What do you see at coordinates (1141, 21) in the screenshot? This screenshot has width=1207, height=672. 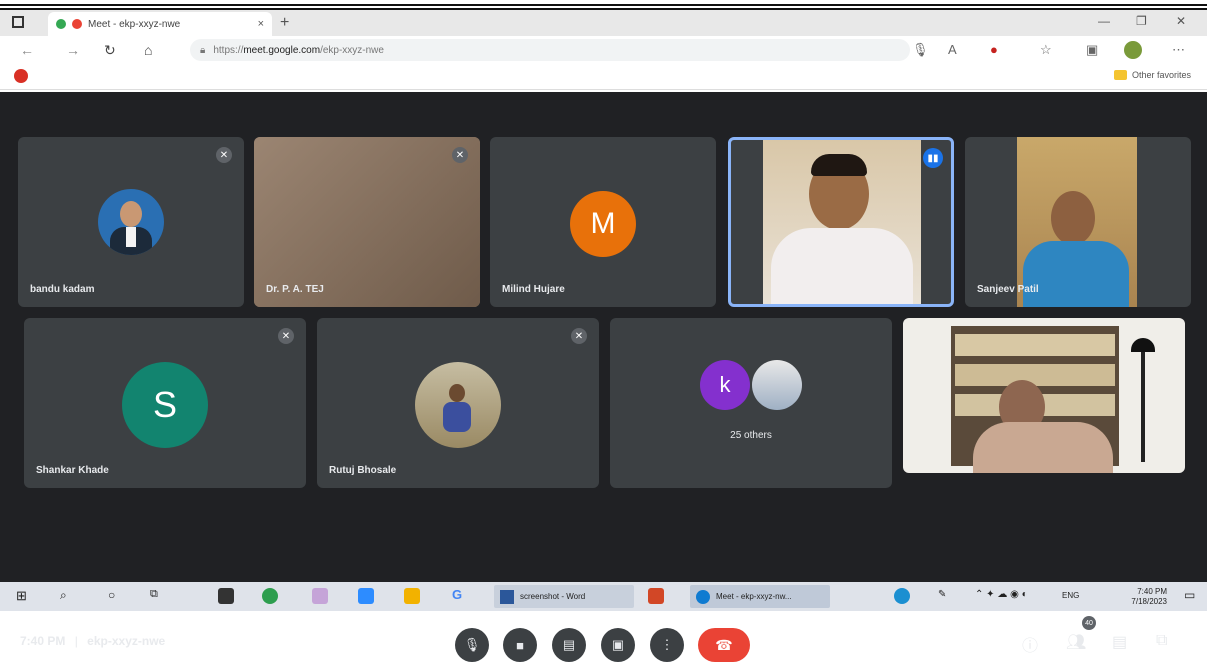 I see `maximize-button: ❐` at bounding box center [1141, 21].